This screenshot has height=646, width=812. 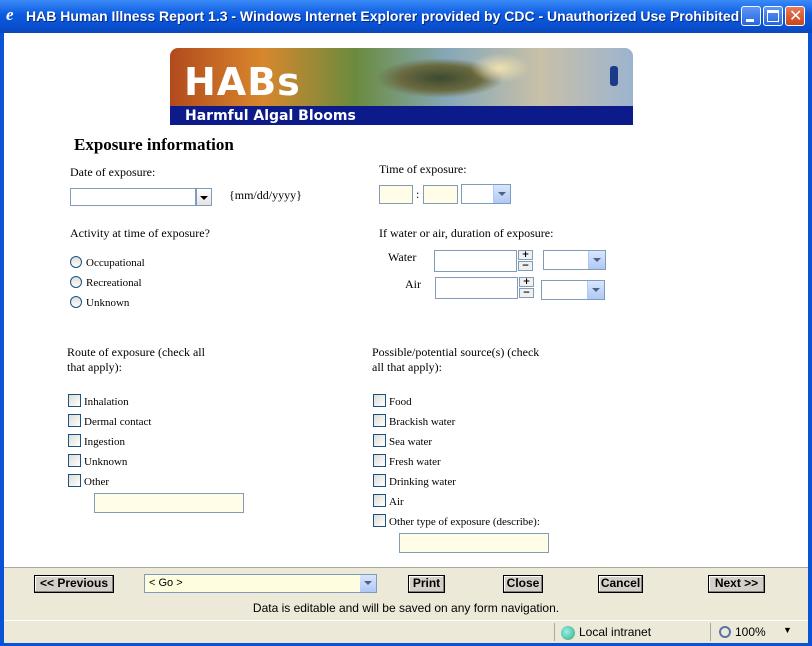 What do you see at coordinates (401, 86) in the screenshot?
I see `habs-banner: HABs Harmful Algal Blooms` at bounding box center [401, 86].